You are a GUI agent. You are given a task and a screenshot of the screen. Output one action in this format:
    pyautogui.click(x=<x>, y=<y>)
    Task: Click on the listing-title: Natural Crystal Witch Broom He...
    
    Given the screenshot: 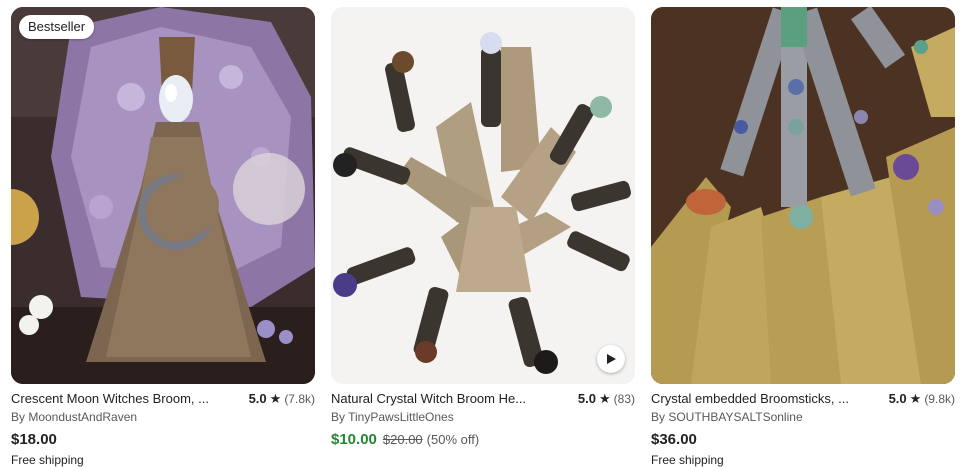 What is the action you would take?
    pyautogui.click(x=428, y=399)
    